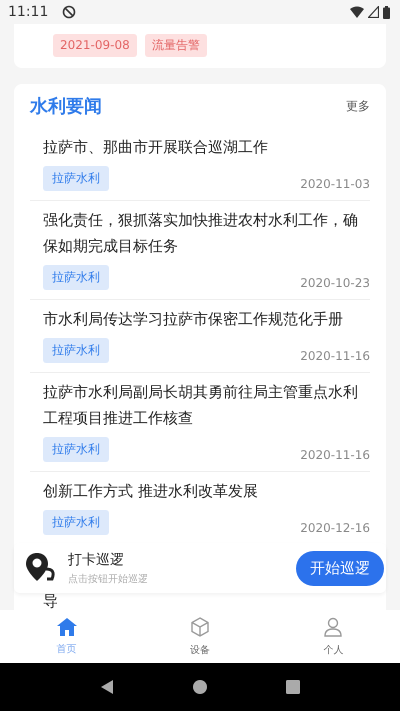 This screenshot has height=711, width=400. I want to click on more-link: 更多, so click(358, 106).